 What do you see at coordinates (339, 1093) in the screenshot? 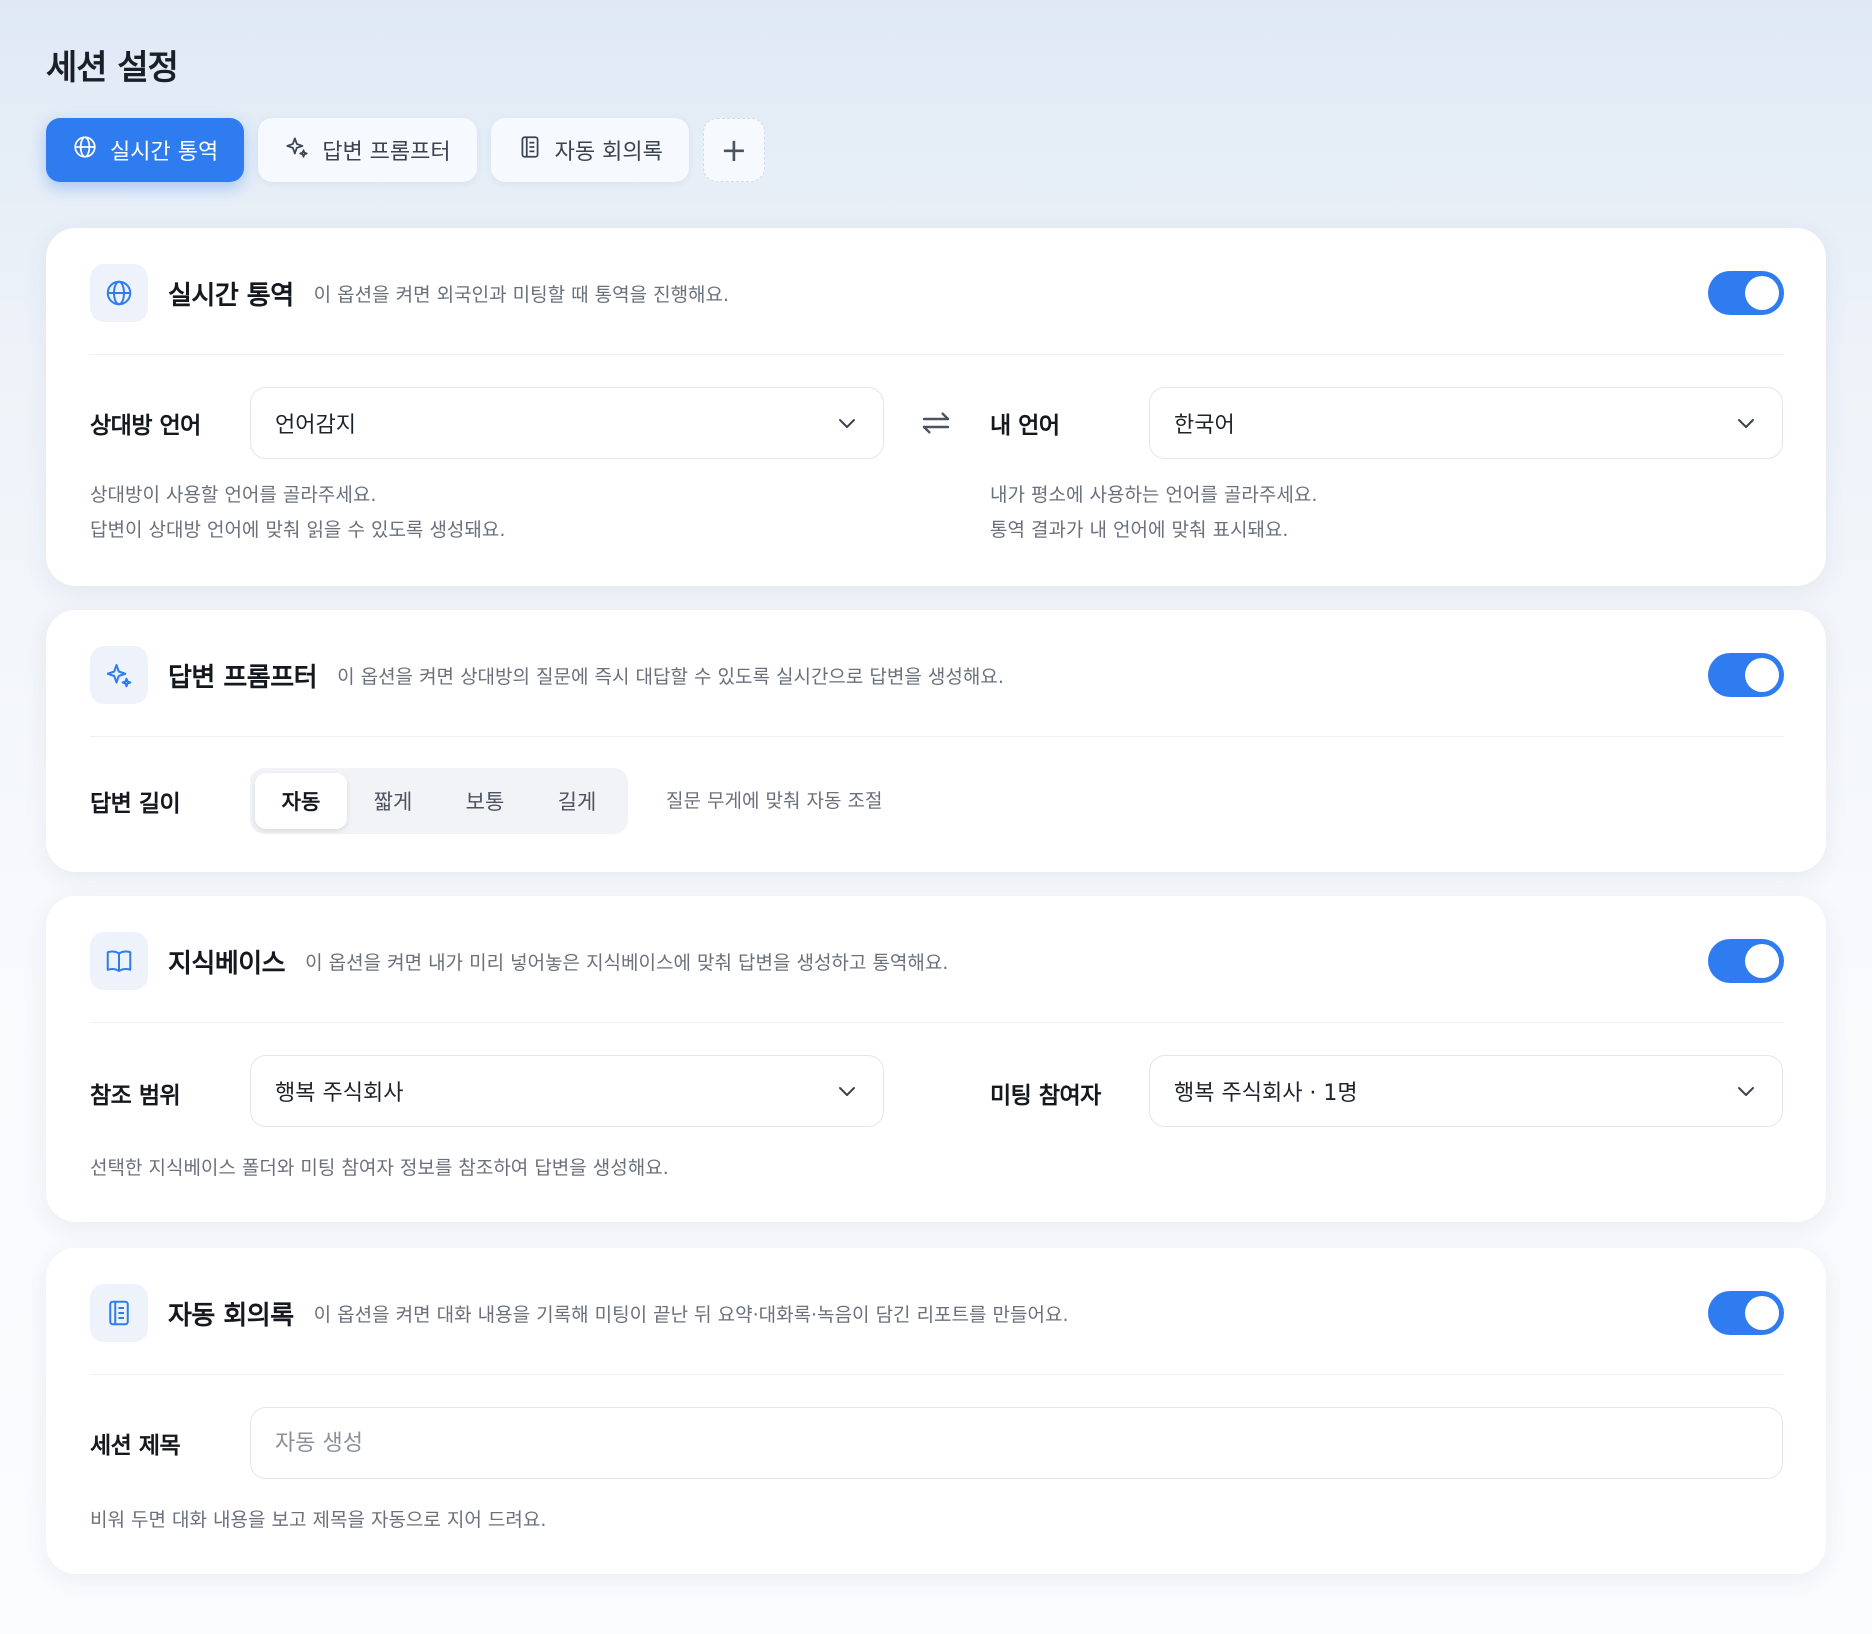
I see `select-value: 행복 주식회사` at bounding box center [339, 1093].